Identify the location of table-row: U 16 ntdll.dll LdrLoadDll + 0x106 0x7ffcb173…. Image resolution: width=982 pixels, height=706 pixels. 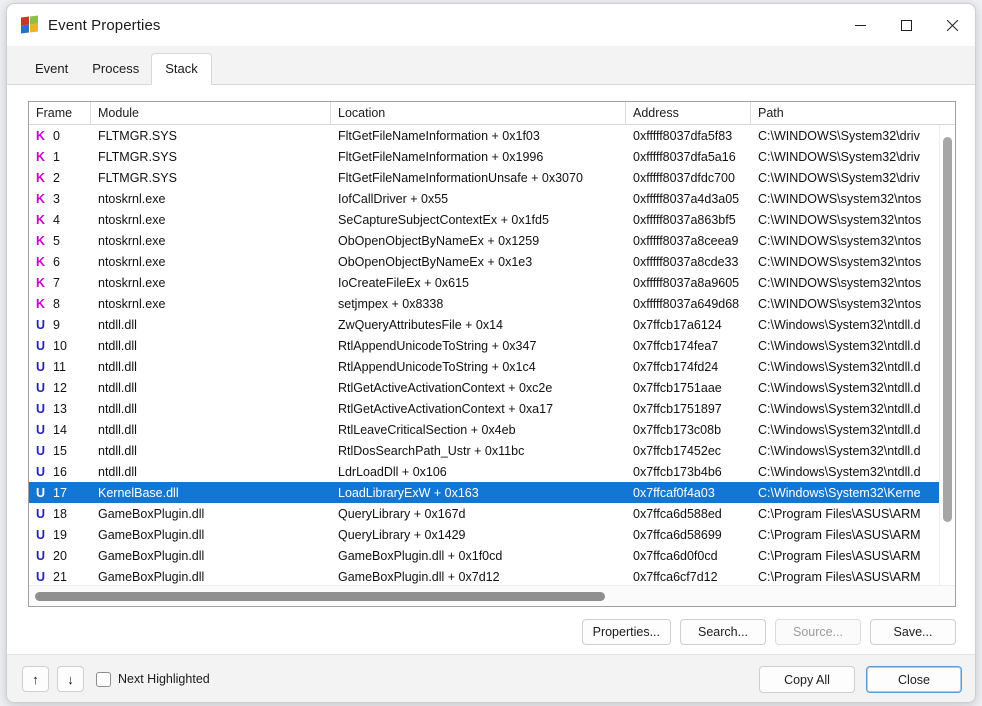
(485, 471).